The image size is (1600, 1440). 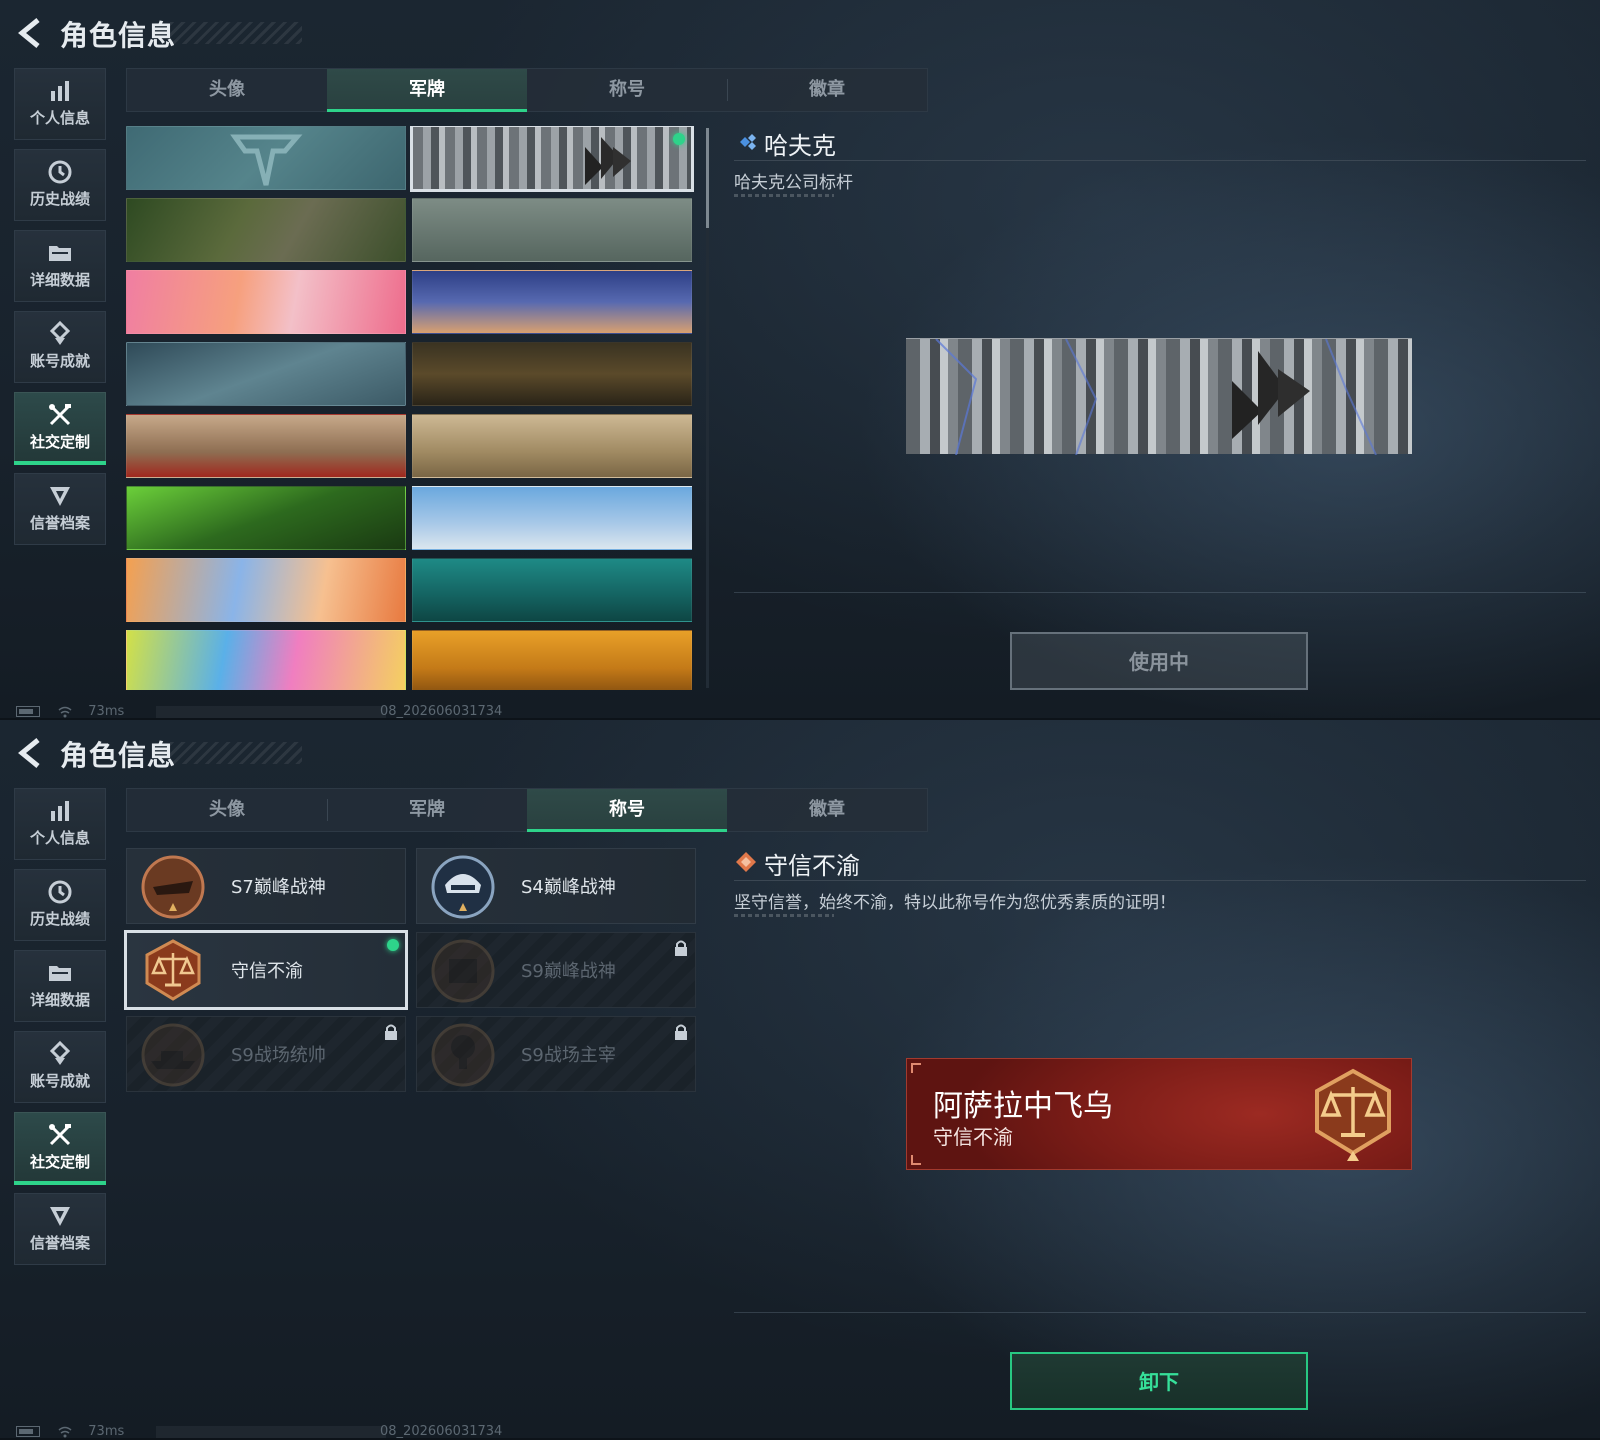 What do you see at coordinates (1159, 661) in the screenshot?
I see `in-use-button: 使用中` at bounding box center [1159, 661].